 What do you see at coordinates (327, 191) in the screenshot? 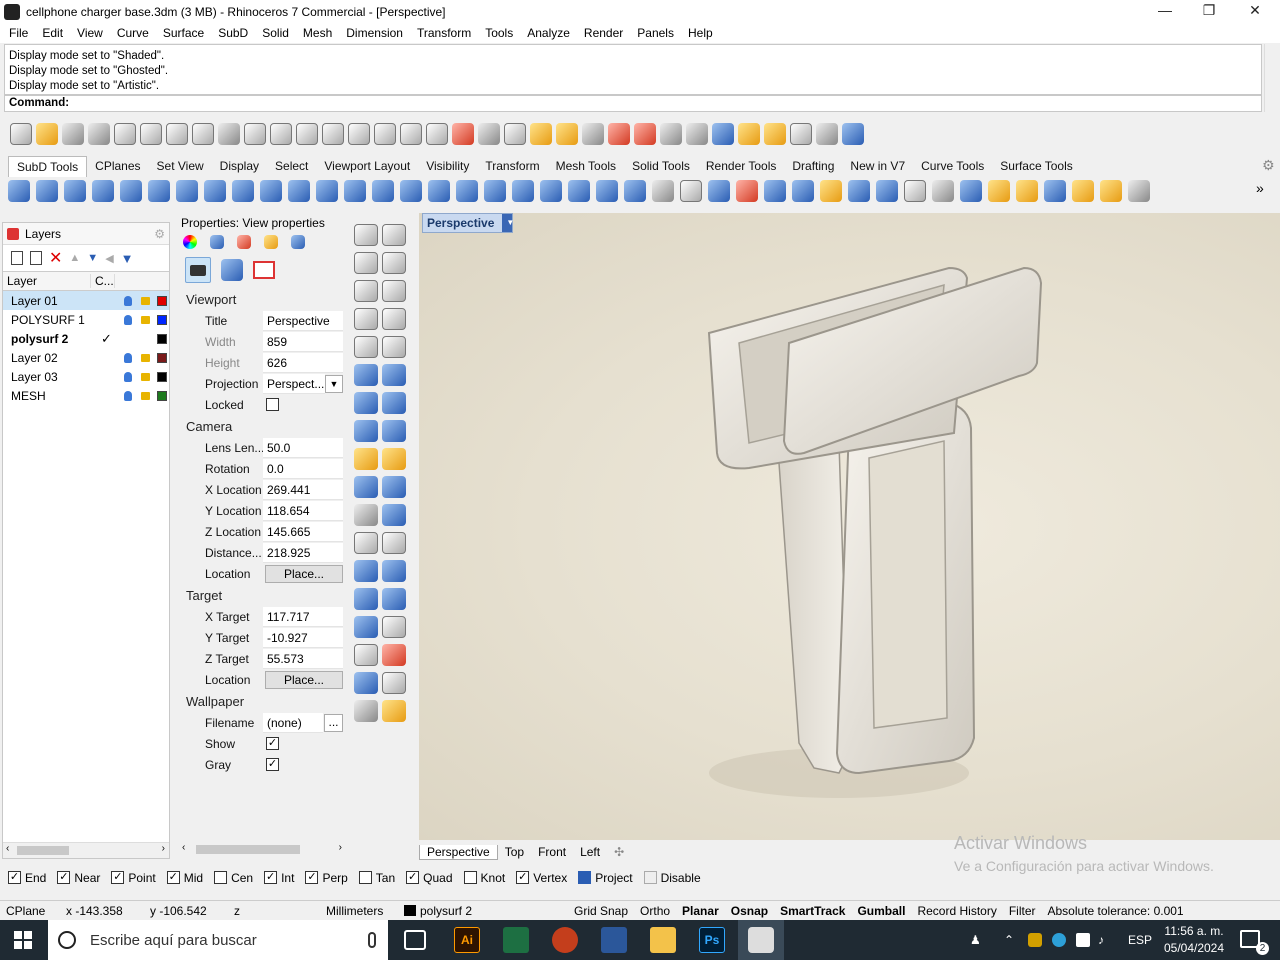
I see `subd-branch-icon` at bounding box center [327, 191].